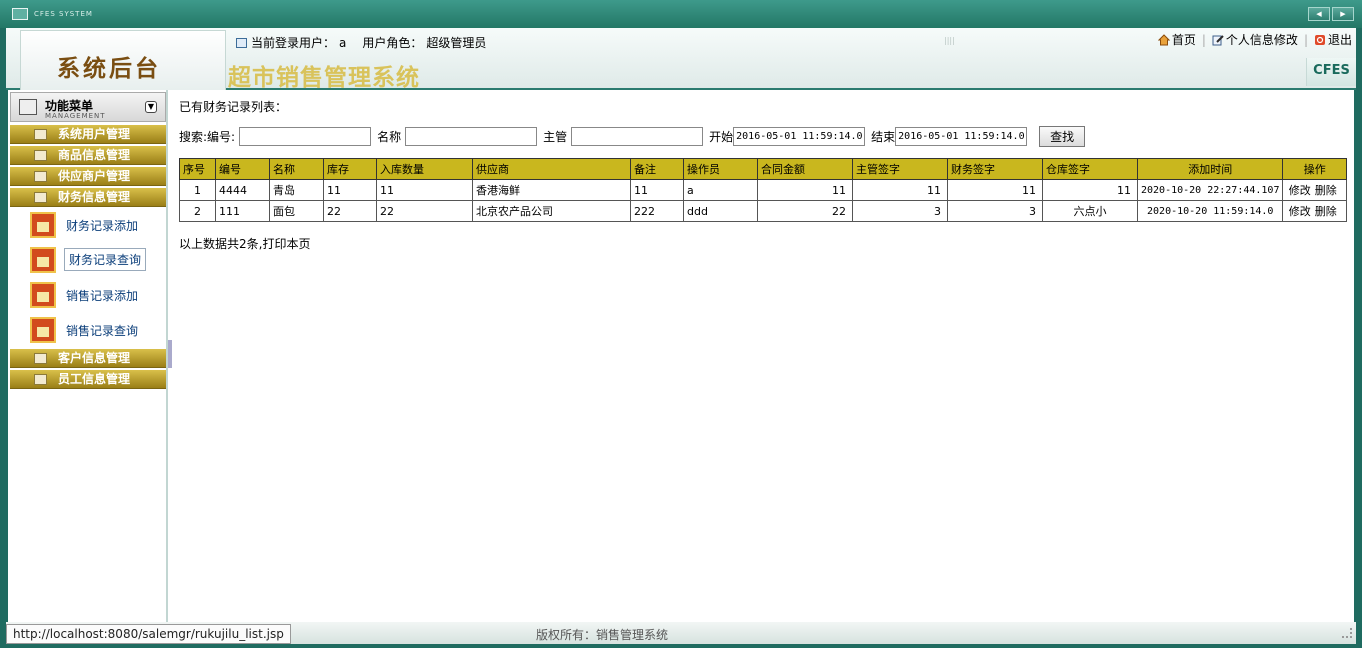  What do you see at coordinates (551, 190) in the screenshot?
I see `cell-supplier: 香港海鲜` at bounding box center [551, 190].